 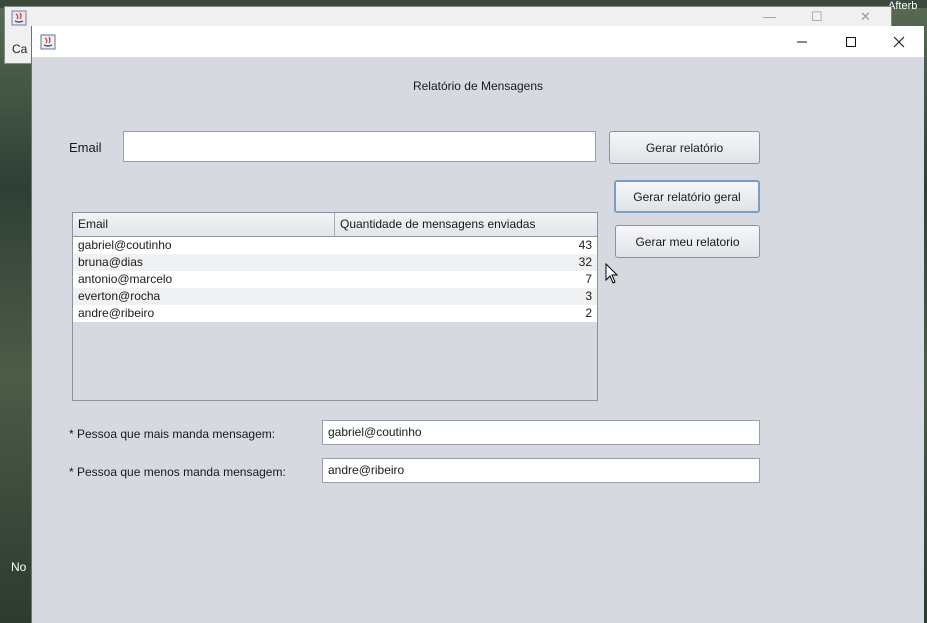 I want to click on most-messages-field: gabriel@coutinho, so click(x=541, y=432).